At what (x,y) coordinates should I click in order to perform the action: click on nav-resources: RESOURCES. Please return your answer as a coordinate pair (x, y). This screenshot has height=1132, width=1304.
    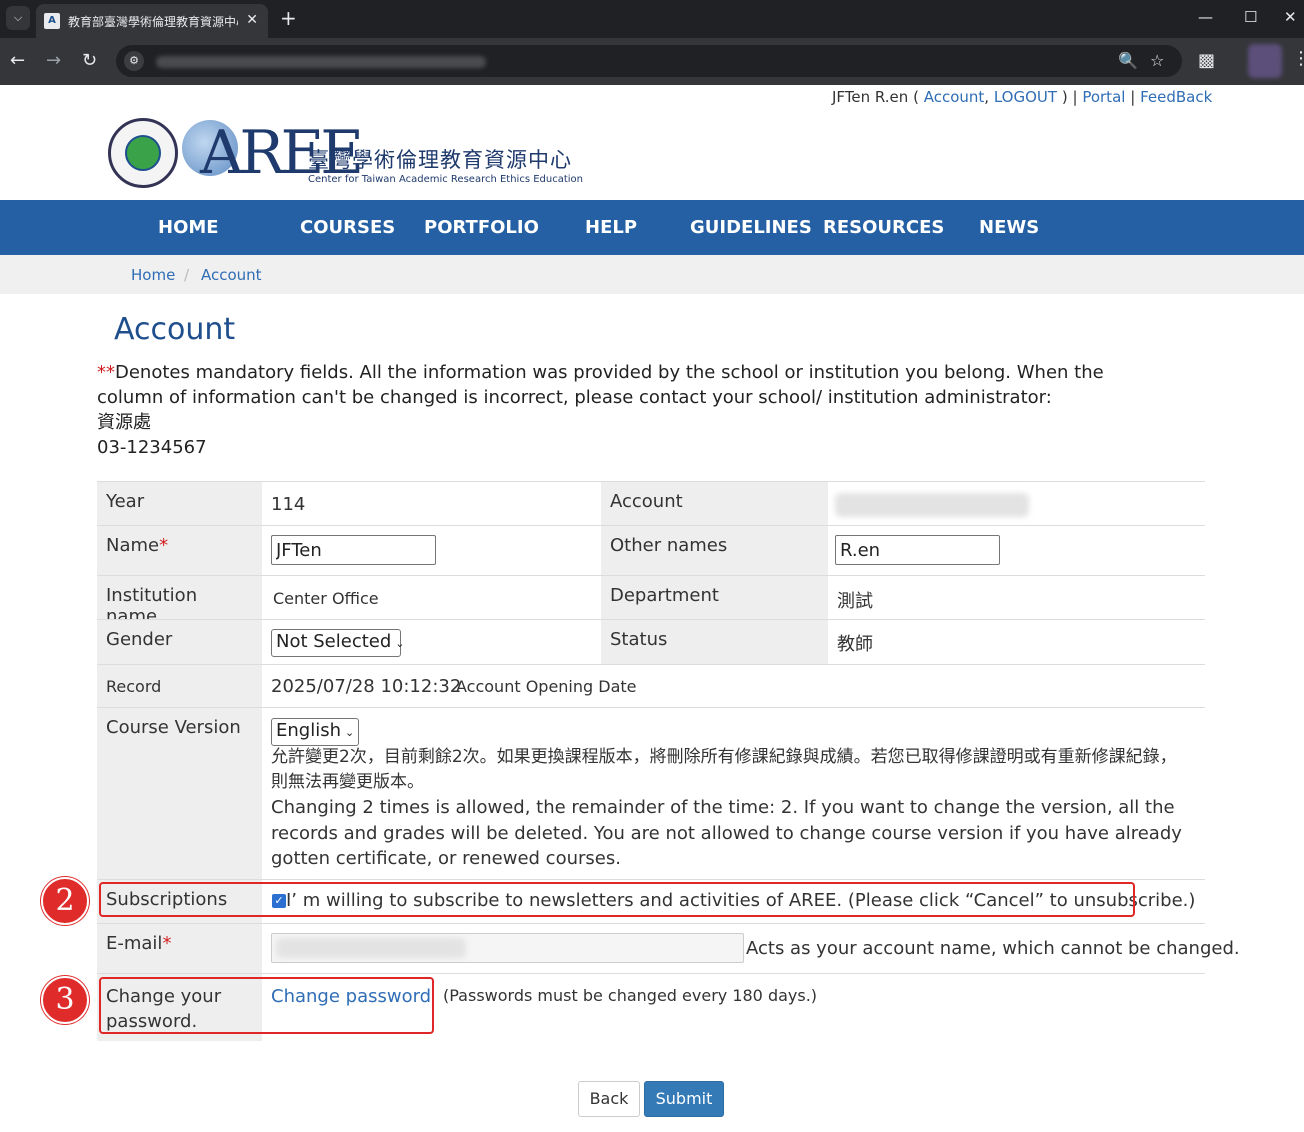
    Looking at the image, I should click on (883, 227).